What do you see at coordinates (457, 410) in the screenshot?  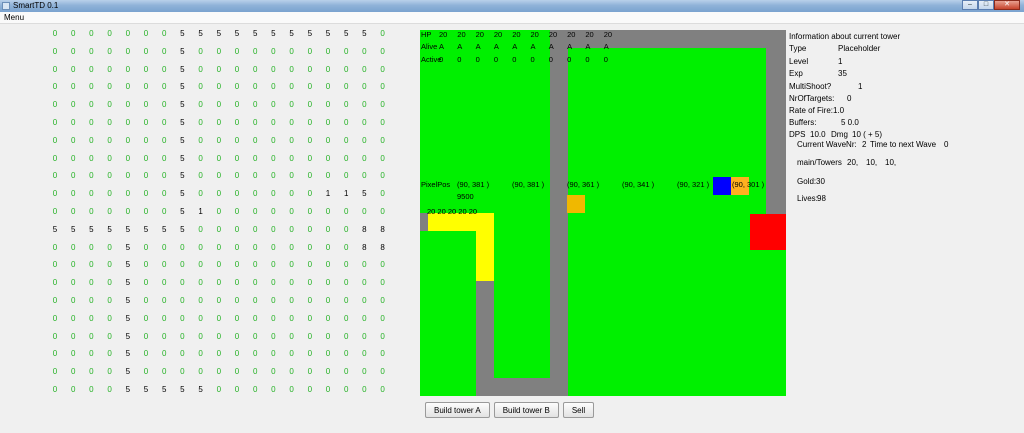 I see `build-tower-a-button: Build tower A` at bounding box center [457, 410].